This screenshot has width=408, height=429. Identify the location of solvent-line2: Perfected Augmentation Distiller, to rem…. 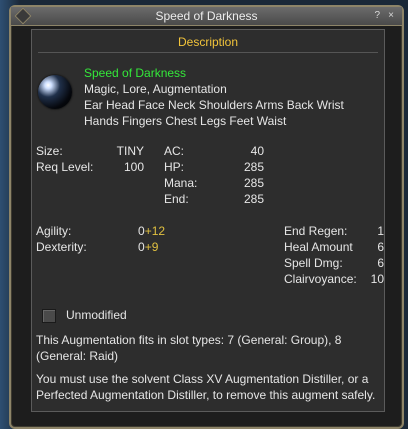
(206, 395).